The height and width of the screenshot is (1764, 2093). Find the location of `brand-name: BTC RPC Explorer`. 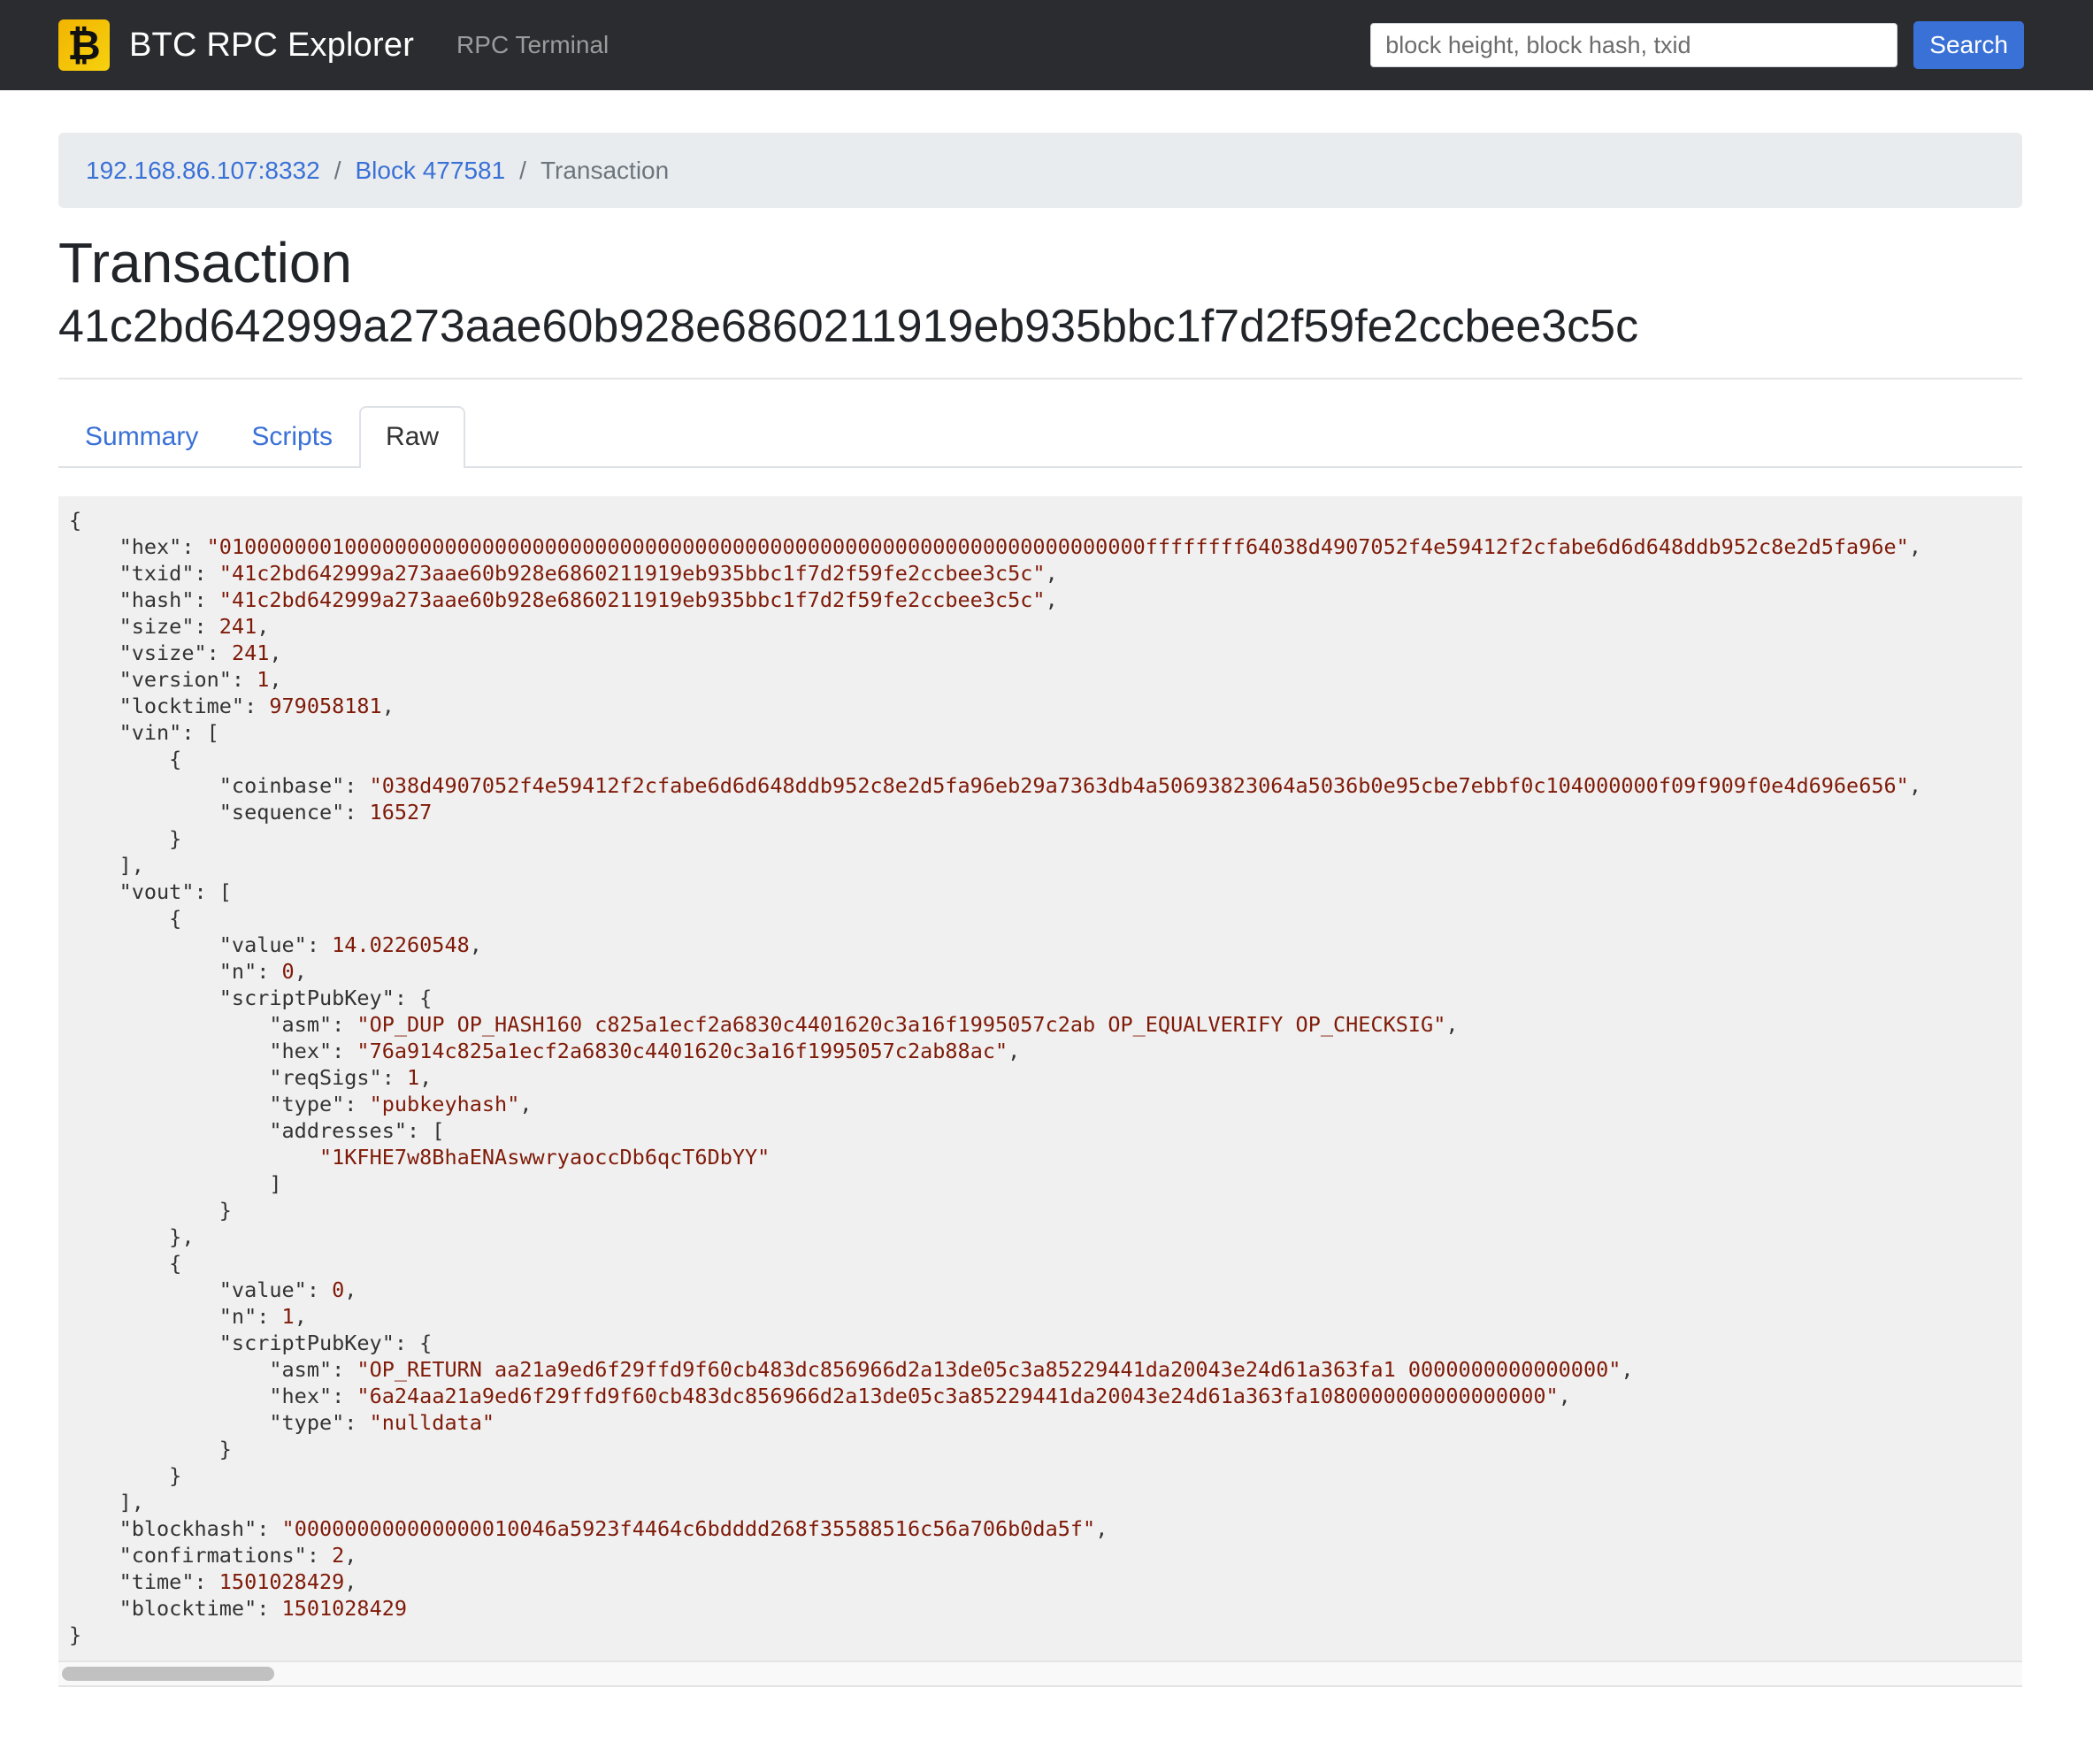

brand-name: BTC RPC Explorer is located at coordinates (271, 46).